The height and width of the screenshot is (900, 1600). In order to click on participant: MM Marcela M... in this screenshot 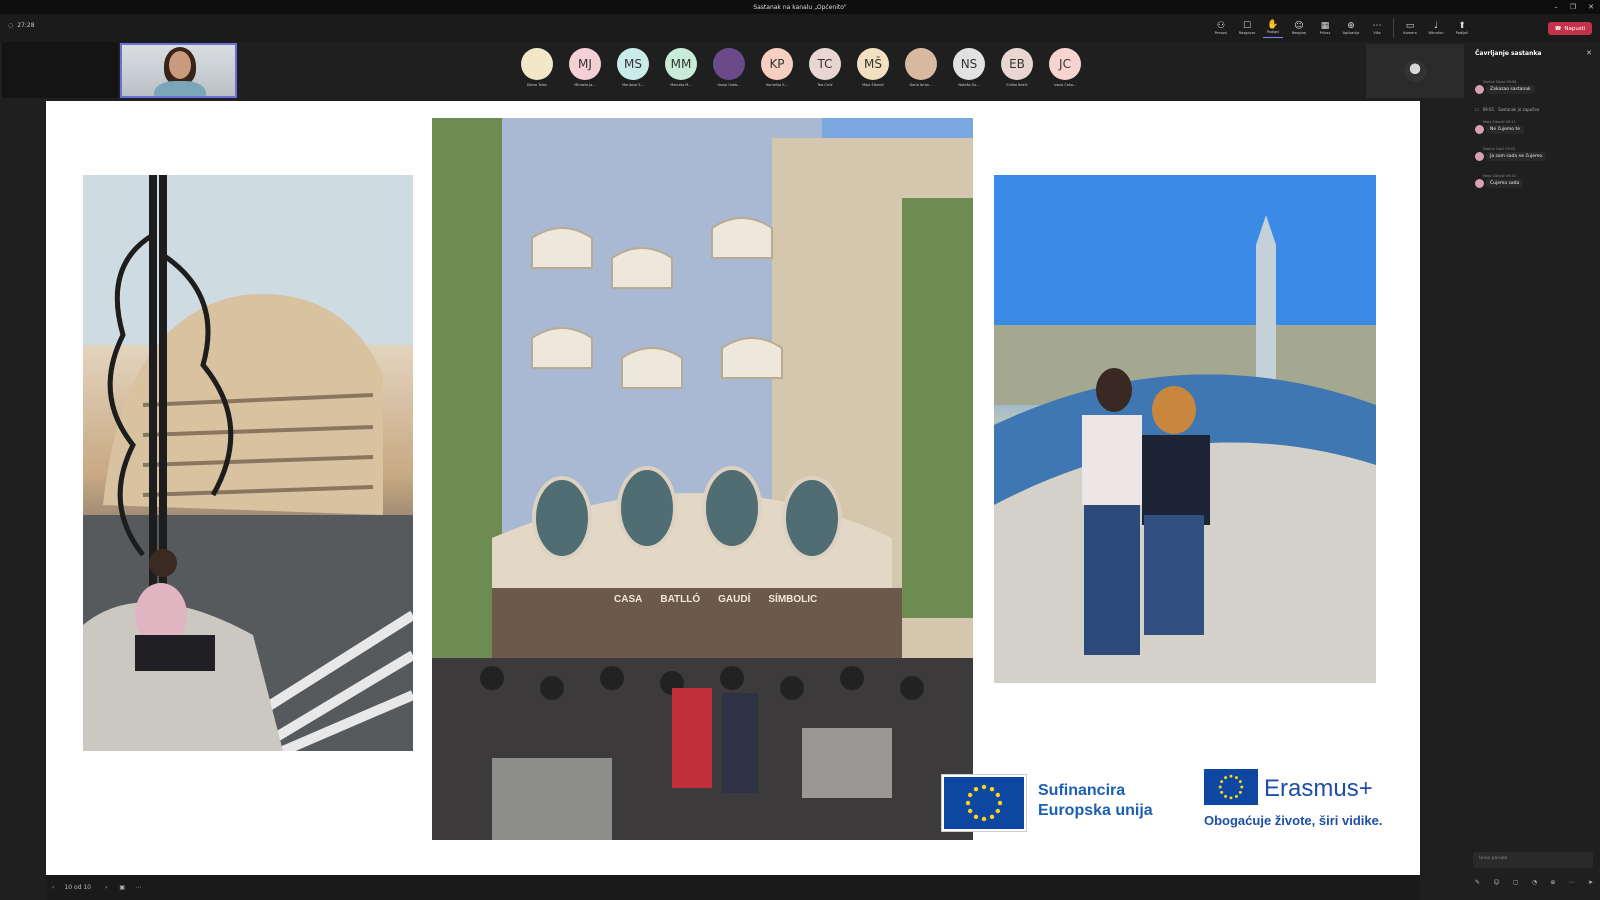, I will do `click(681, 67)`.